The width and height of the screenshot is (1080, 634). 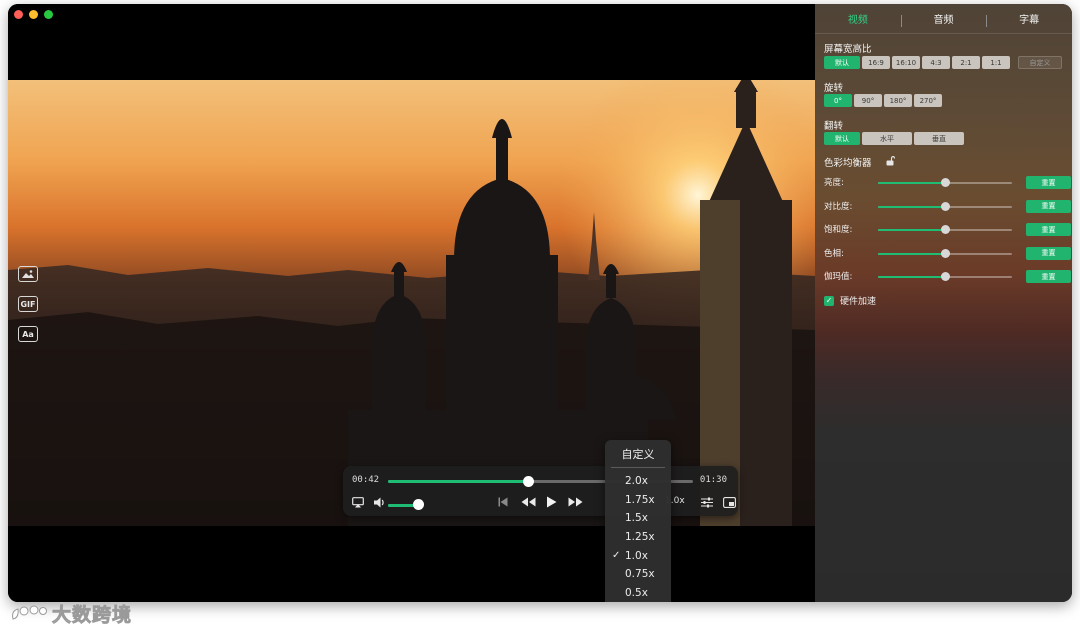 I want to click on equalizer-label: 伽玛值:, so click(x=838, y=277).